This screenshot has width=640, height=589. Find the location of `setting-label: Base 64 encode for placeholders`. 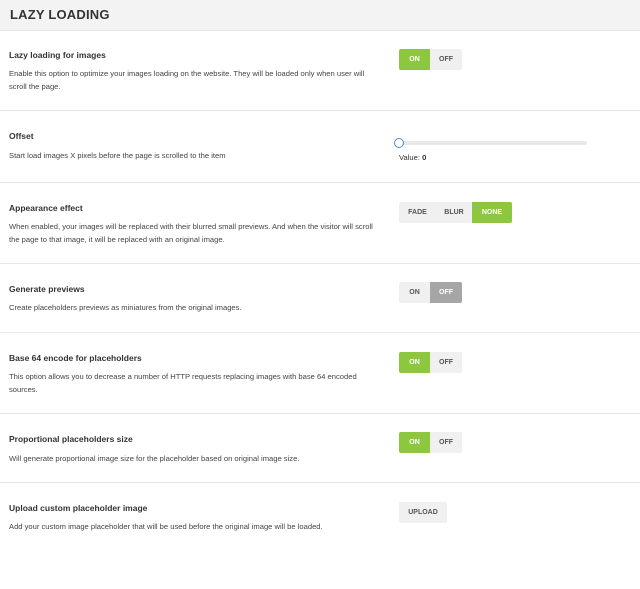

setting-label: Base 64 encode for placeholders is located at coordinates (75, 358).